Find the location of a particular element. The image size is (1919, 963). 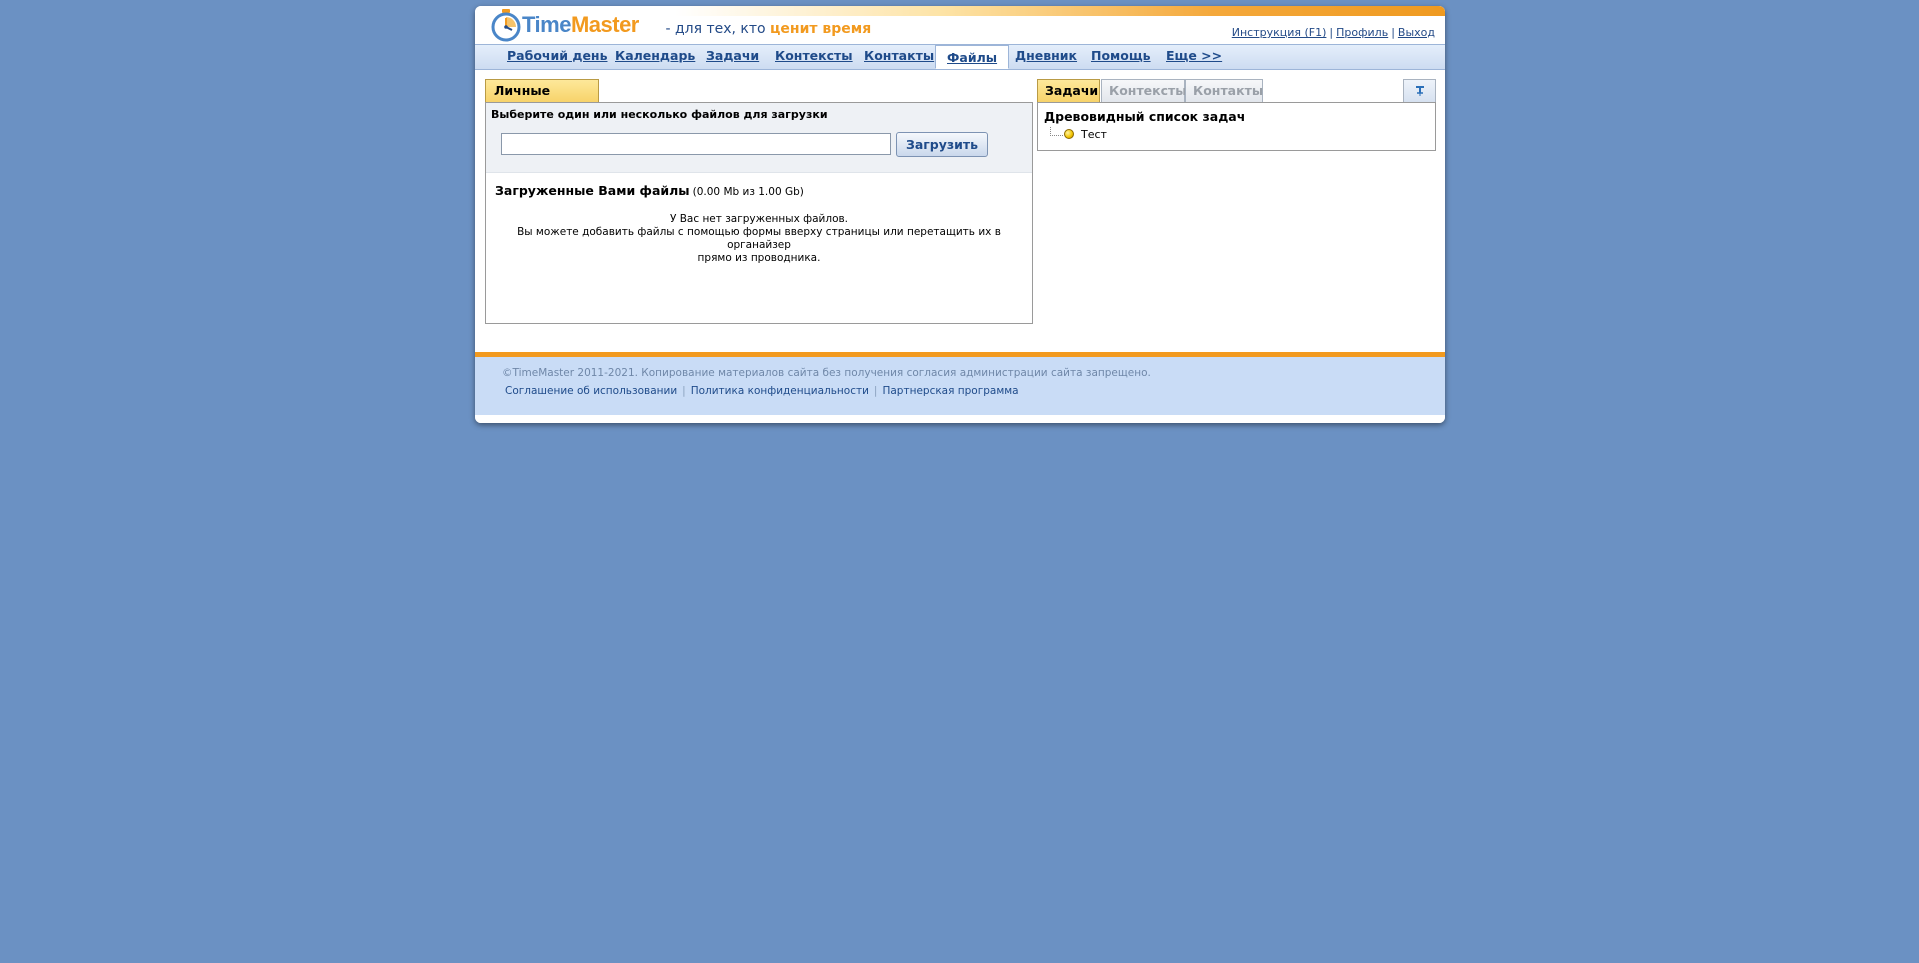

pin-icon is located at coordinates (1419, 91).